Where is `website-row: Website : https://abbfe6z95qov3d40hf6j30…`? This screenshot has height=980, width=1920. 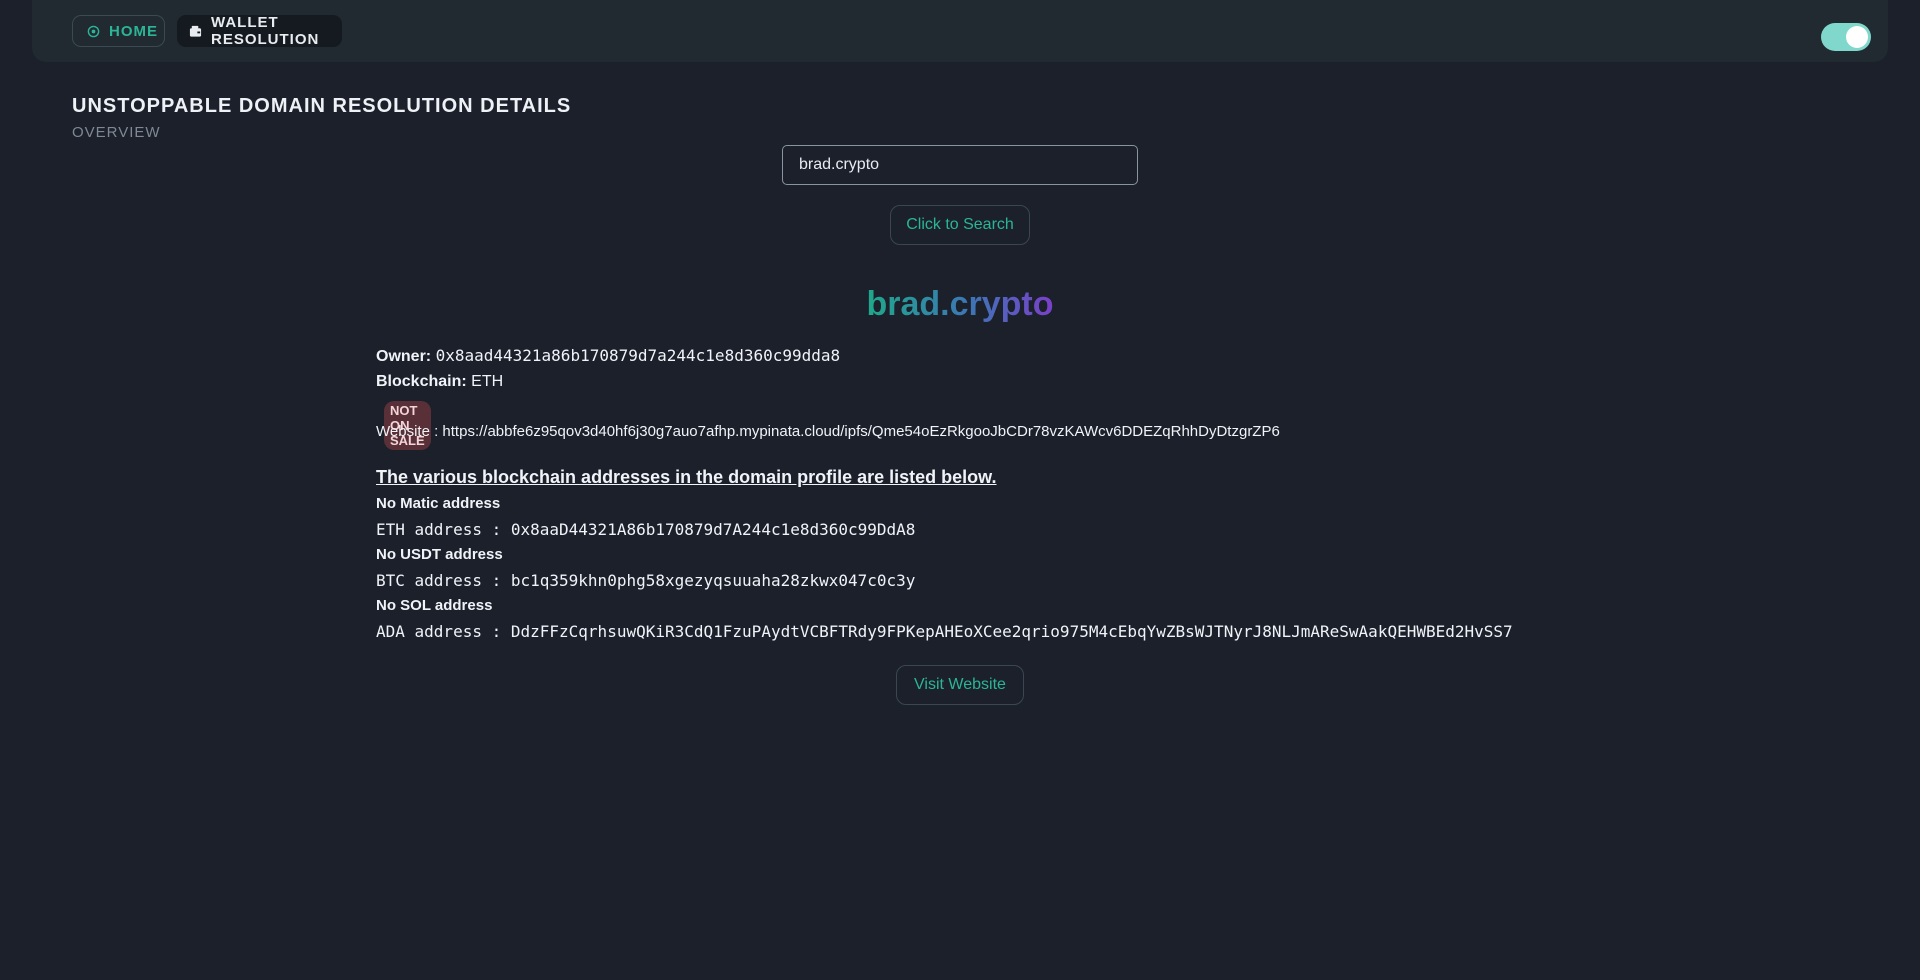
website-row: Website : https://abbfe6z95qov3d40hf6j30… is located at coordinates (828, 431).